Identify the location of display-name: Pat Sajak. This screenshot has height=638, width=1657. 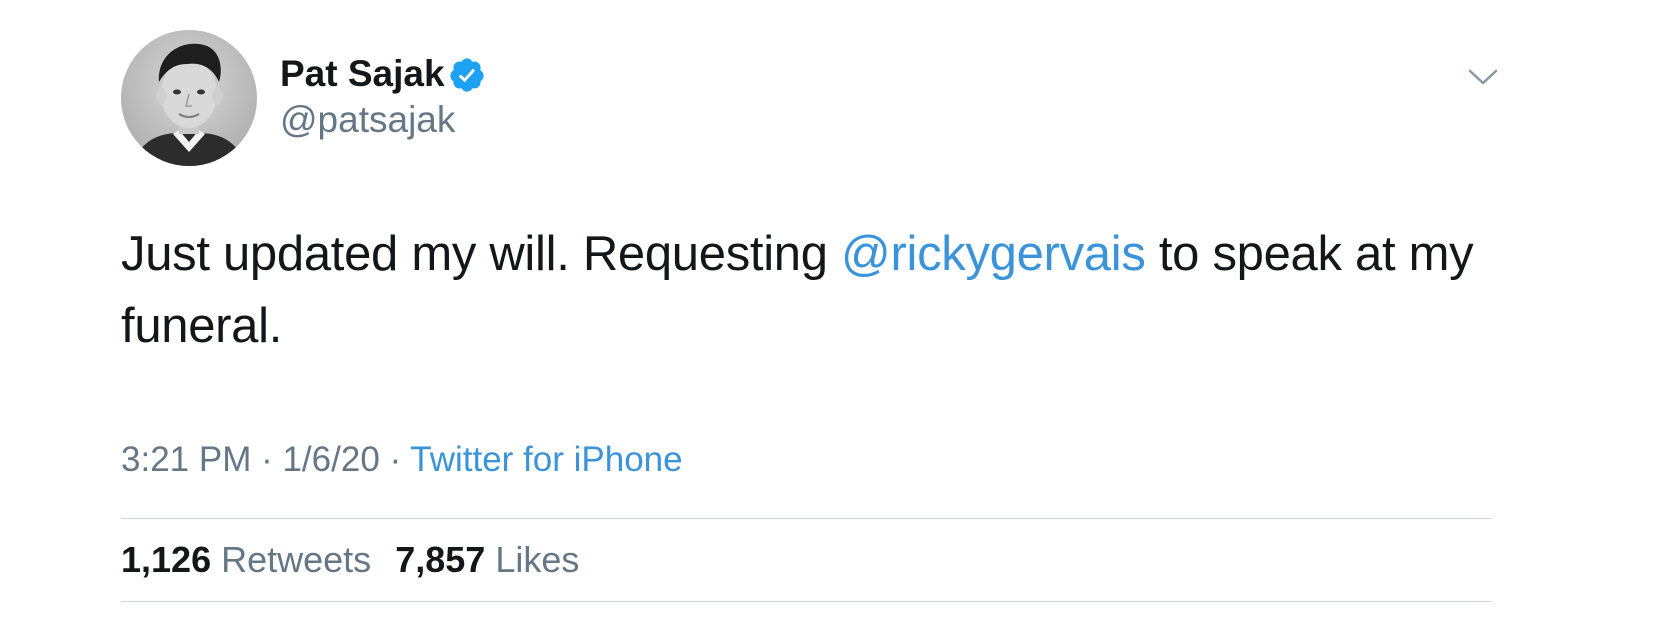
(362, 74).